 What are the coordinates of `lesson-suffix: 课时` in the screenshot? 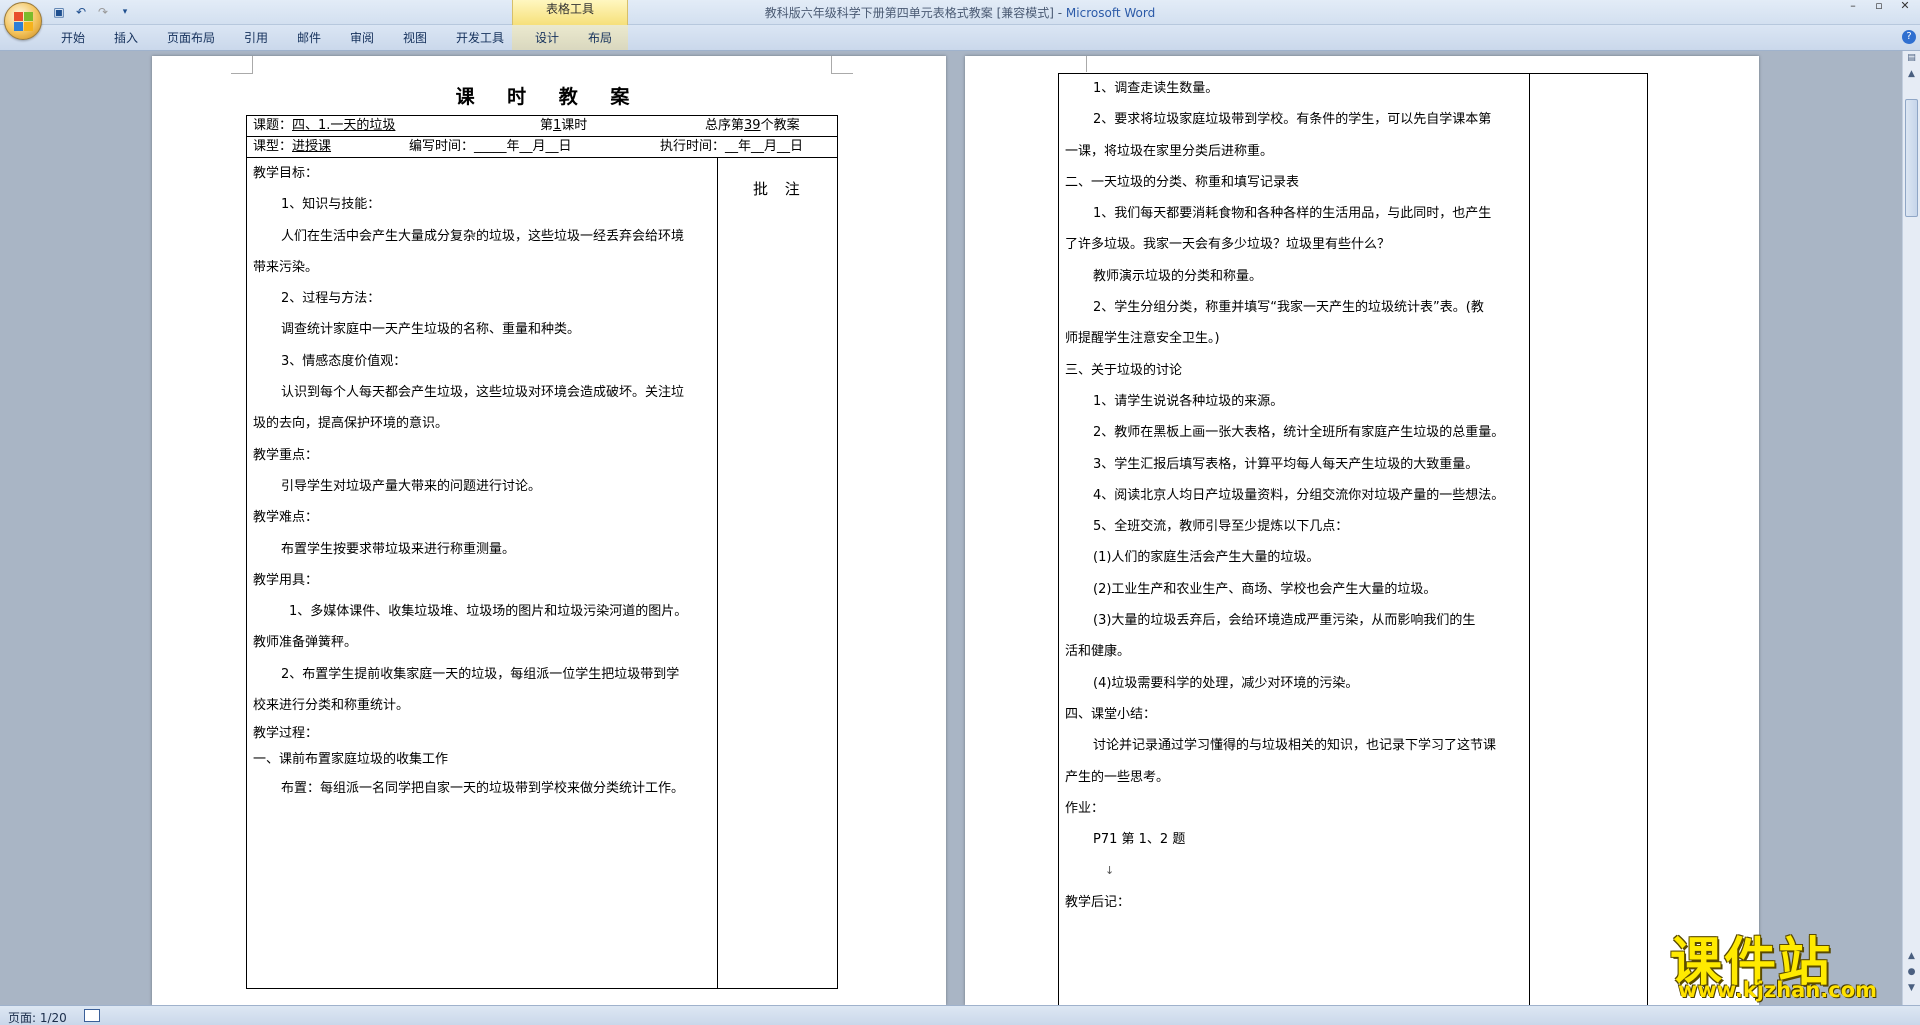 It's located at (574, 125).